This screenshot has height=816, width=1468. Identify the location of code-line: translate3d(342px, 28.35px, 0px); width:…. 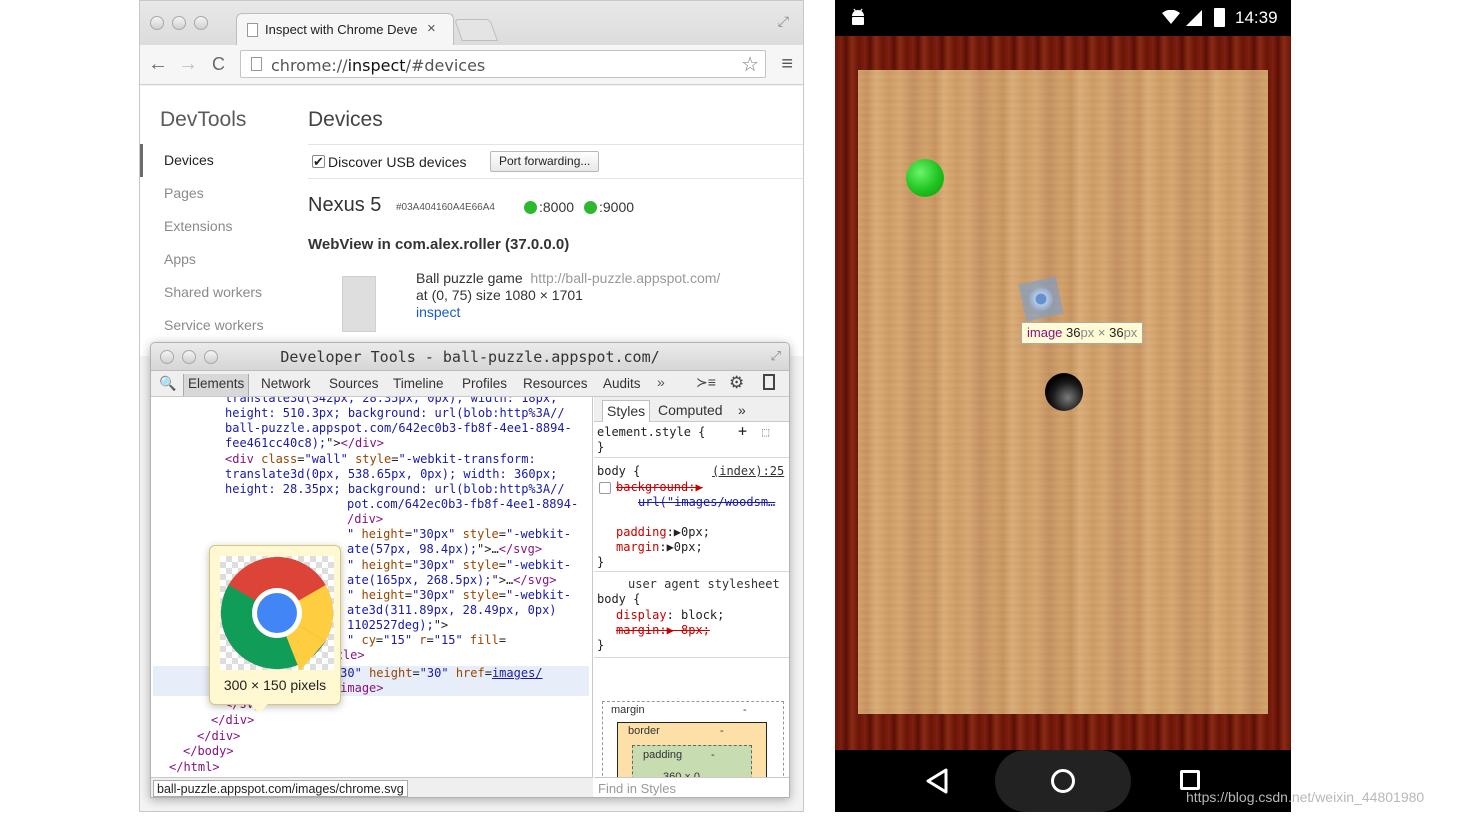
(391, 401).